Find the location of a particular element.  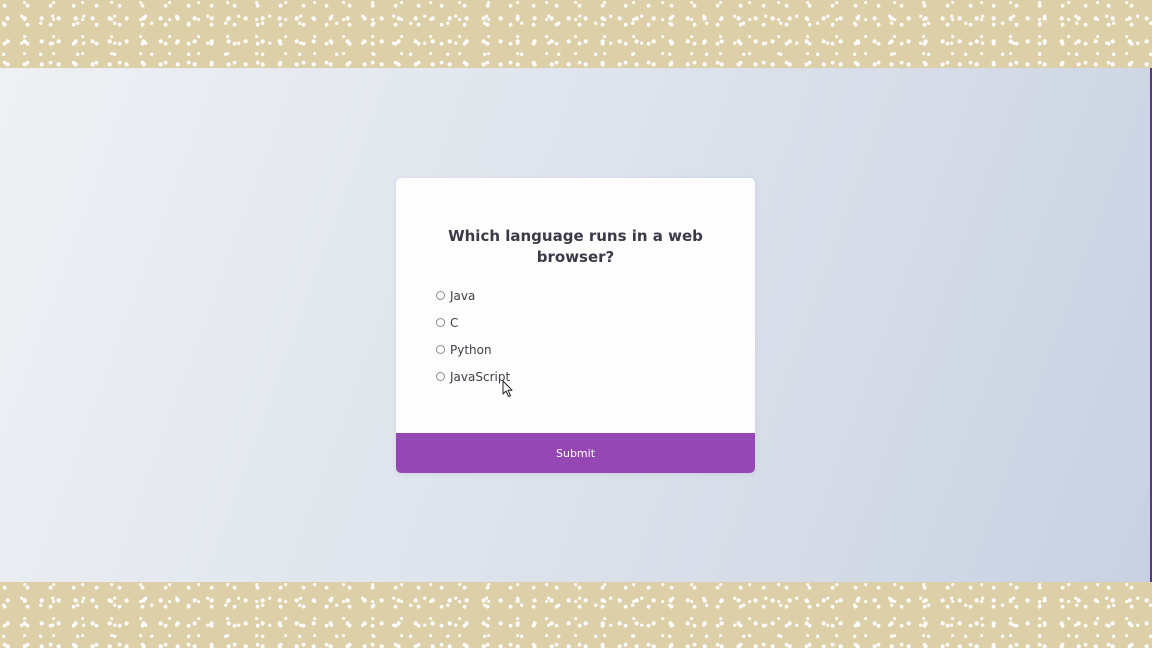

option-label: JavaScript is located at coordinates (480, 376).